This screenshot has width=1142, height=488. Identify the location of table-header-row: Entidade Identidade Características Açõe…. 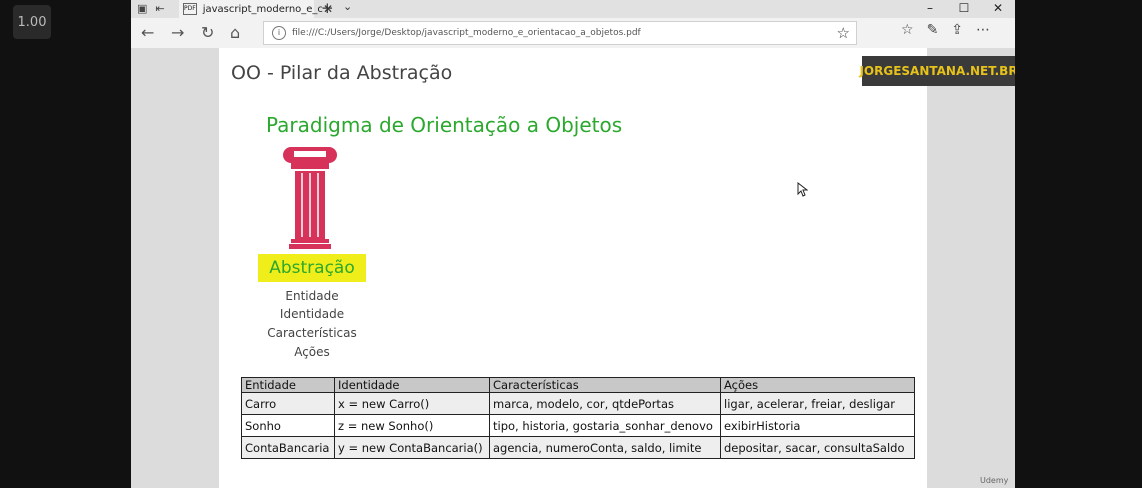
(578, 385).